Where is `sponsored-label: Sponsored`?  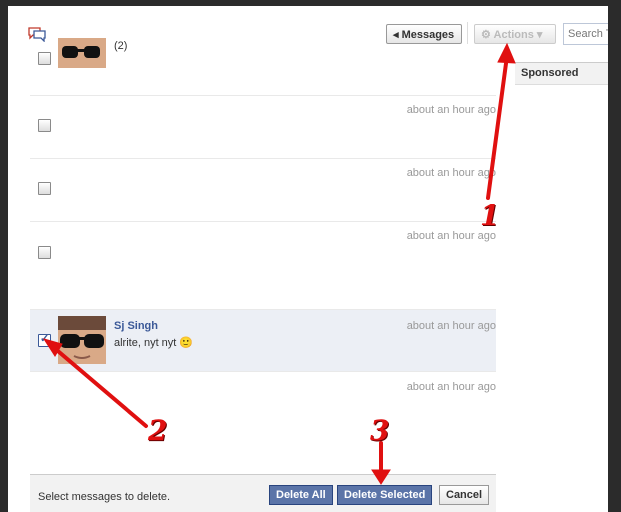
sponsored-label: Sponsored is located at coordinates (550, 73).